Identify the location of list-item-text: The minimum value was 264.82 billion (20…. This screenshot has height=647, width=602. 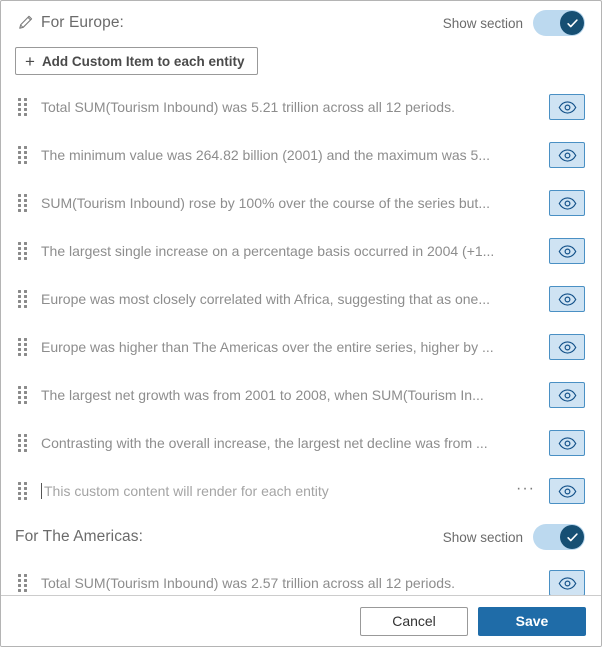
(265, 155).